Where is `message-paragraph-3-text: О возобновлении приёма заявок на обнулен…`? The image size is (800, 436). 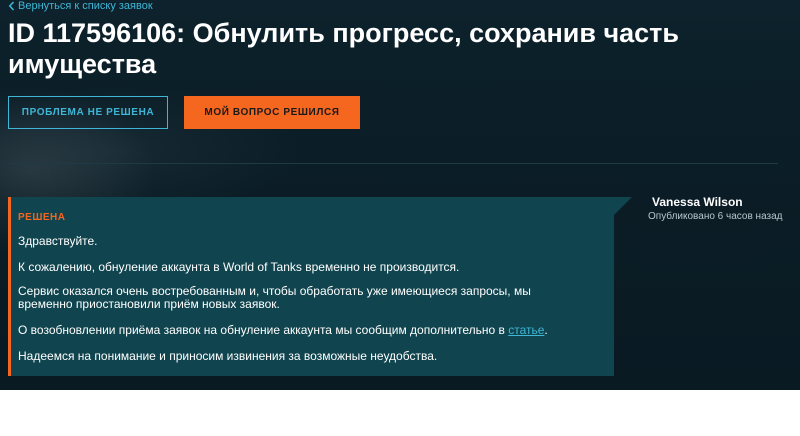 message-paragraph-3-text: О возобновлении приёма заявок на обнулен… is located at coordinates (263, 330).